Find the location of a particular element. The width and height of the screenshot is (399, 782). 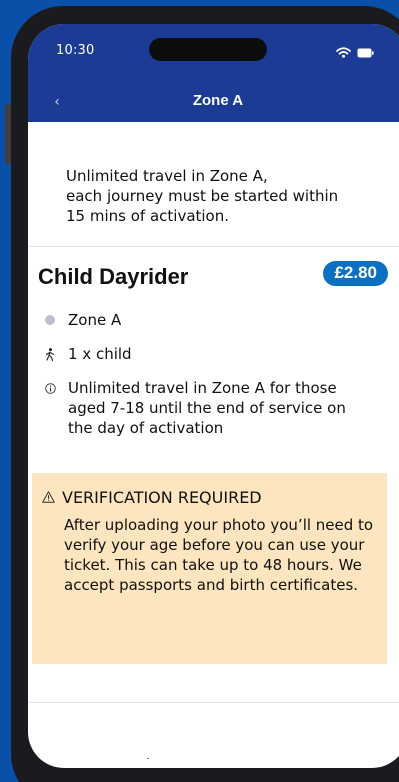

detail-passenger: 1 x child is located at coordinates (205, 354).